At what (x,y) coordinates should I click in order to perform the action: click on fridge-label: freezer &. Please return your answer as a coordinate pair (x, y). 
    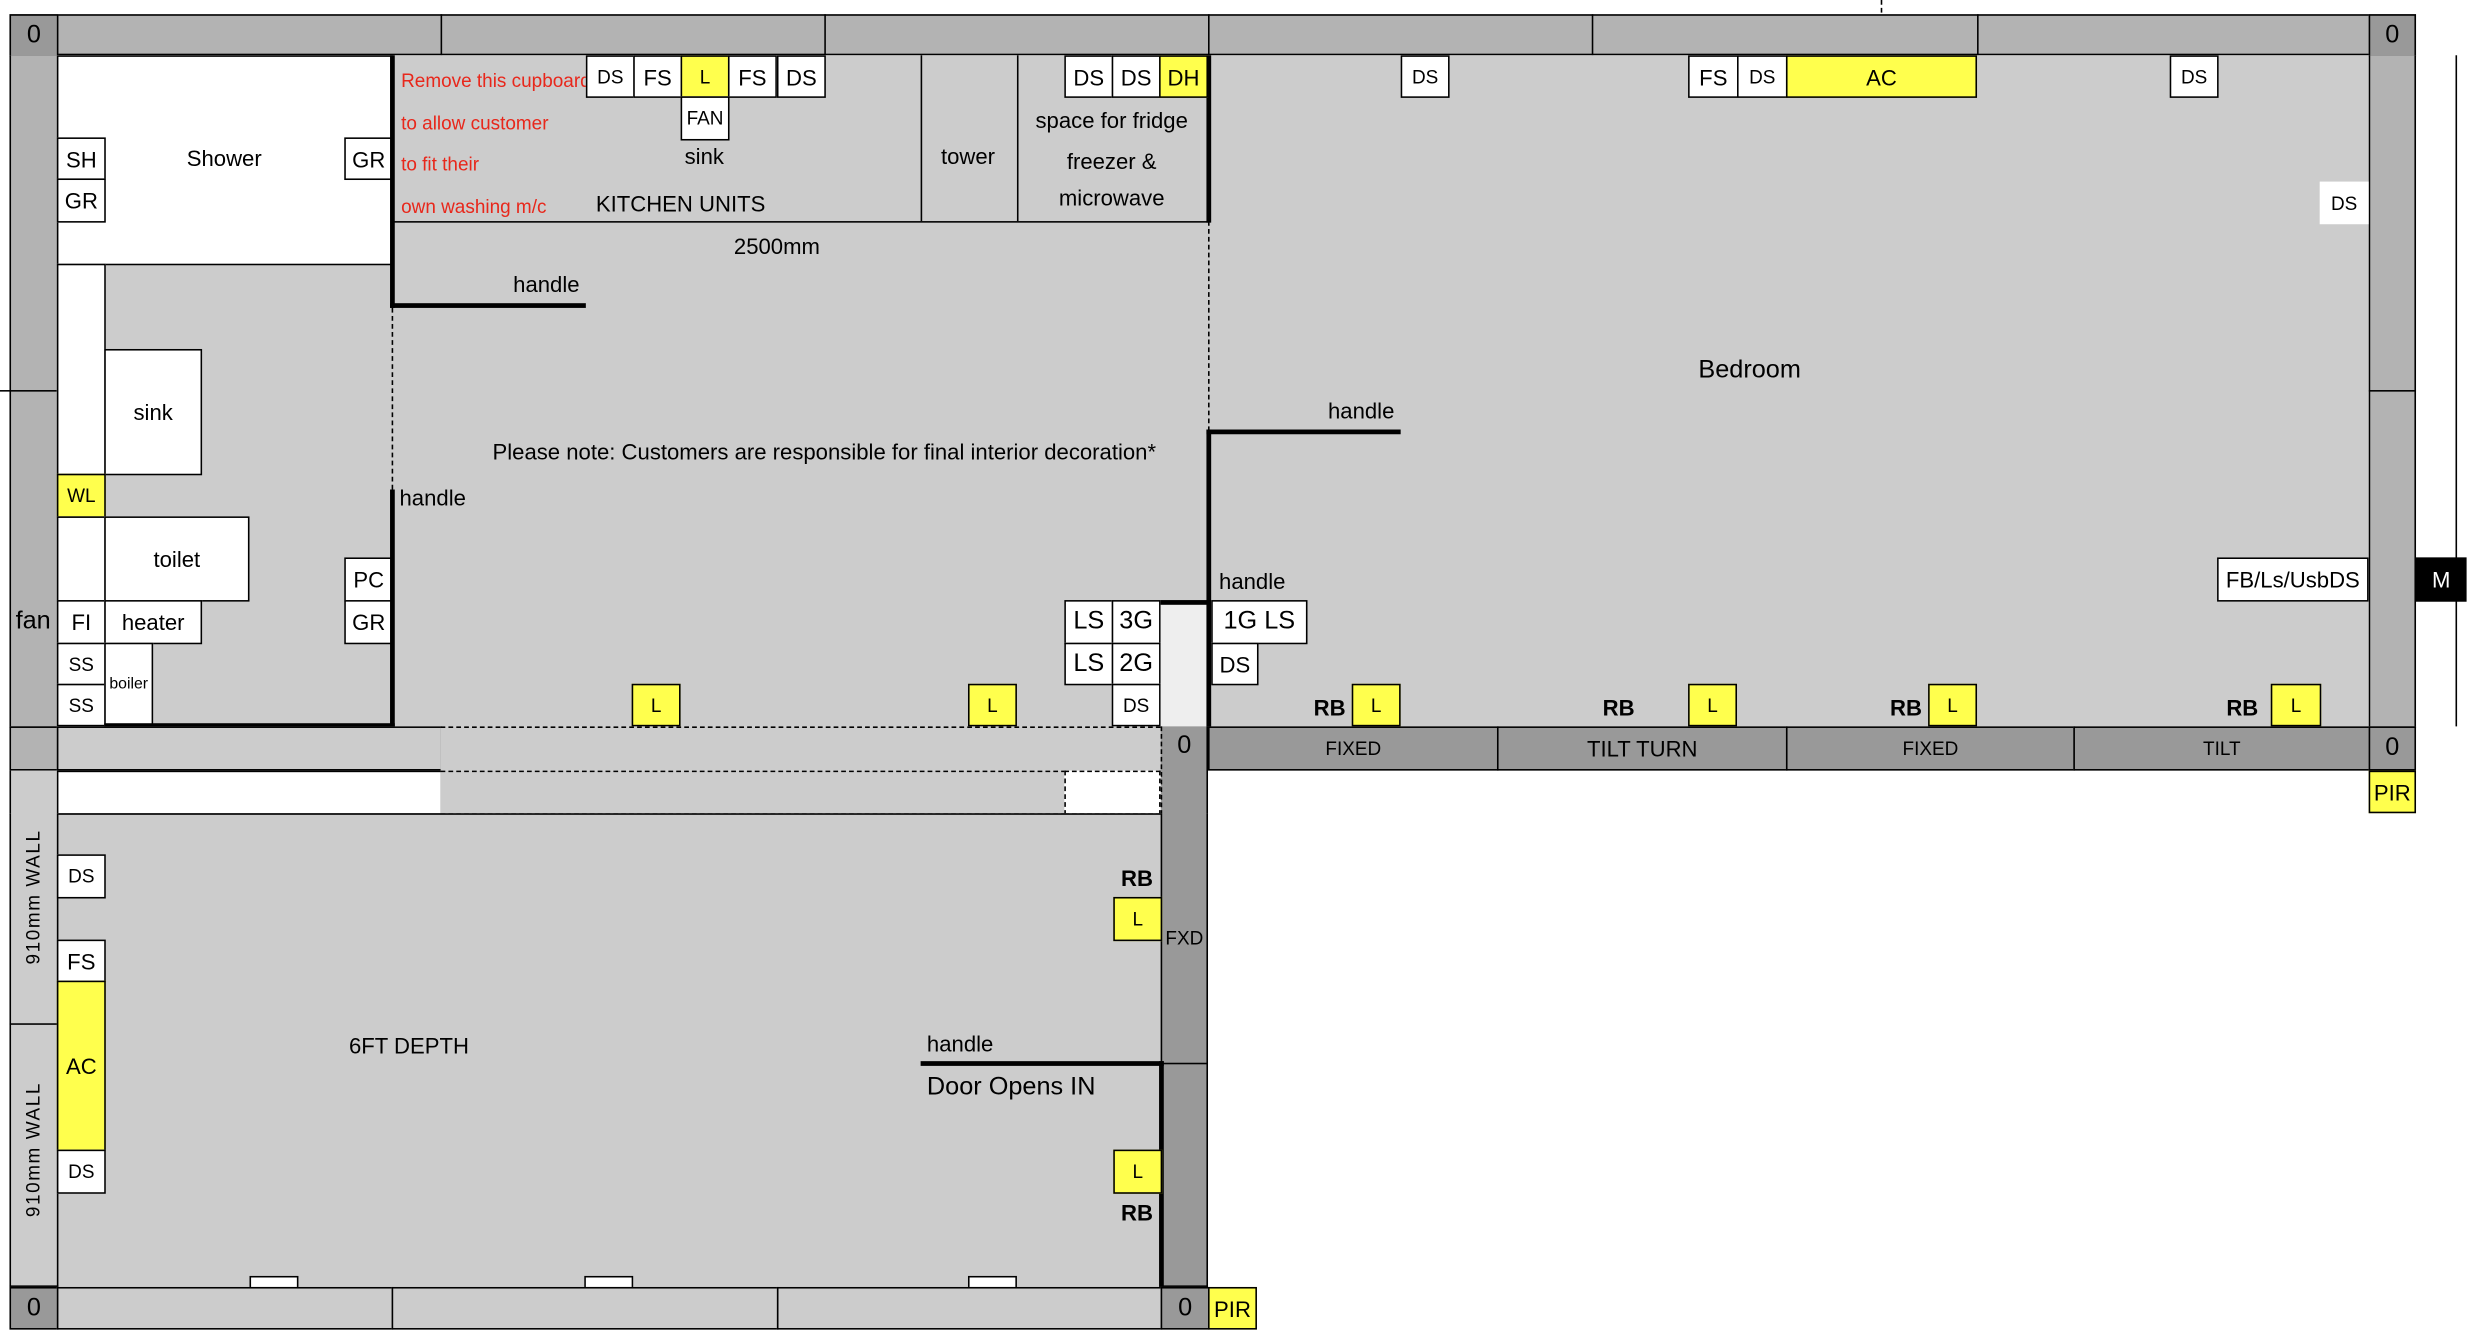
    Looking at the image, I should click on (1111, 161).